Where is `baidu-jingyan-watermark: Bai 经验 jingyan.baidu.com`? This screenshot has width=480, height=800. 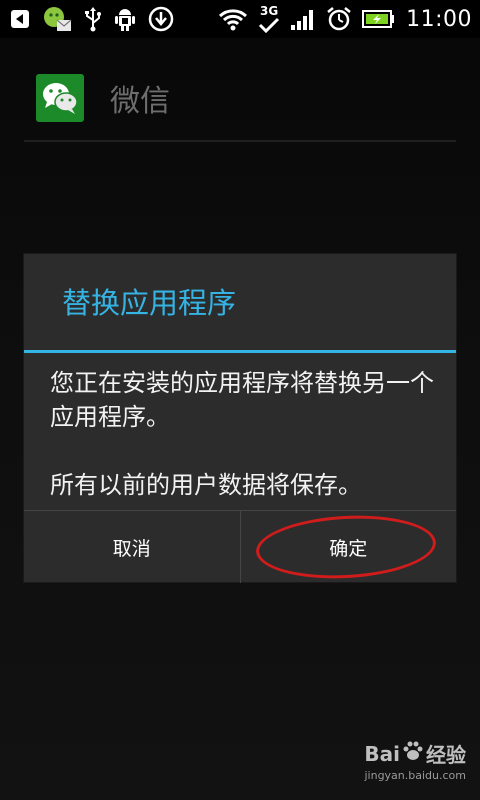 baidu-jingyan-watermark: Bai 经验 jingyan.baidu.com is located at coordinates (415, 760).